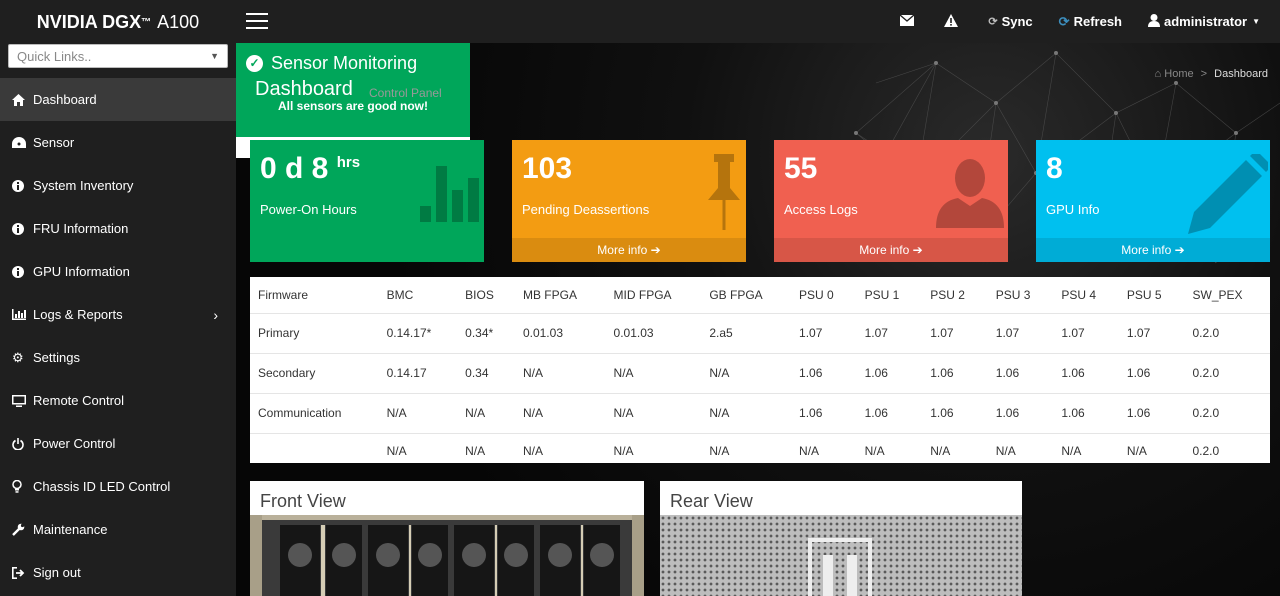 The image size is (1280, 596). What do you see at coordinates (118, 572) in the screenshot?
I see `sidebar-item-sign-out: Sign out` at bounding box center [118, 572].